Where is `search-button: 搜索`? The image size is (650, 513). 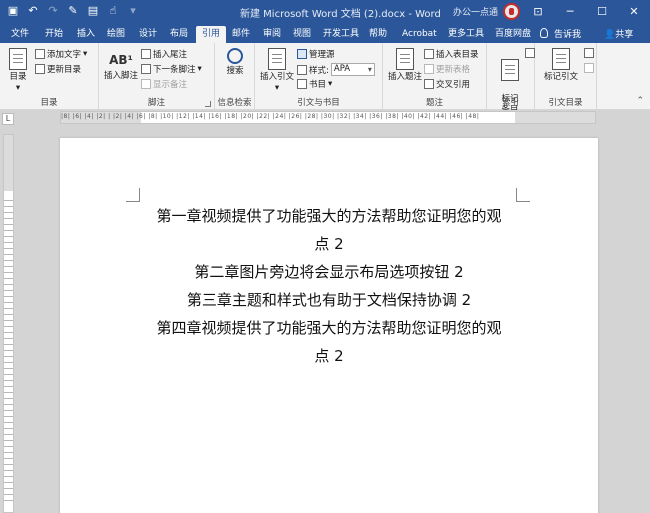 search-button: 搜索 is located at coordinates (235, 62).